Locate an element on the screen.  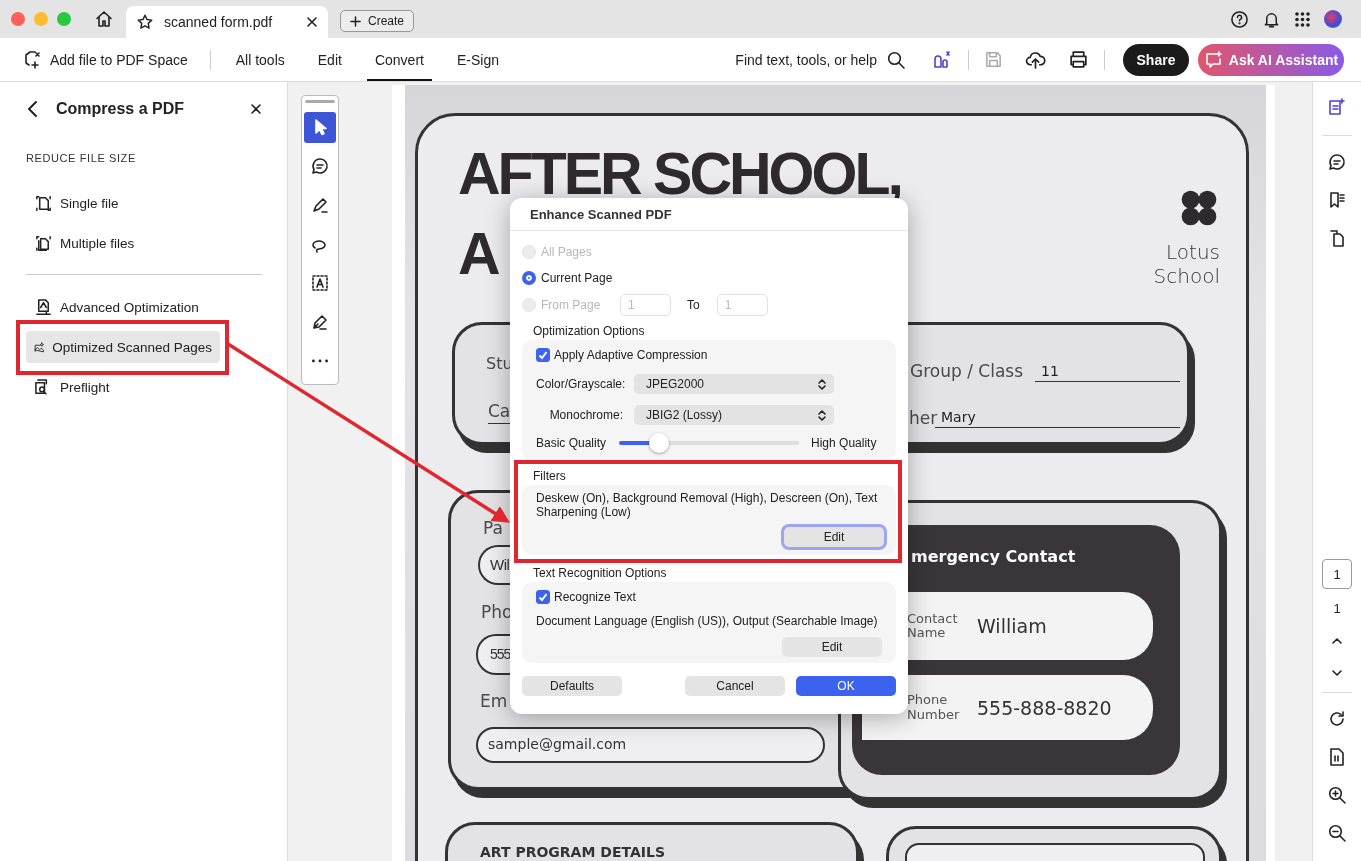
panel-title: Compress a PDF is located at coordinates (121, 109).